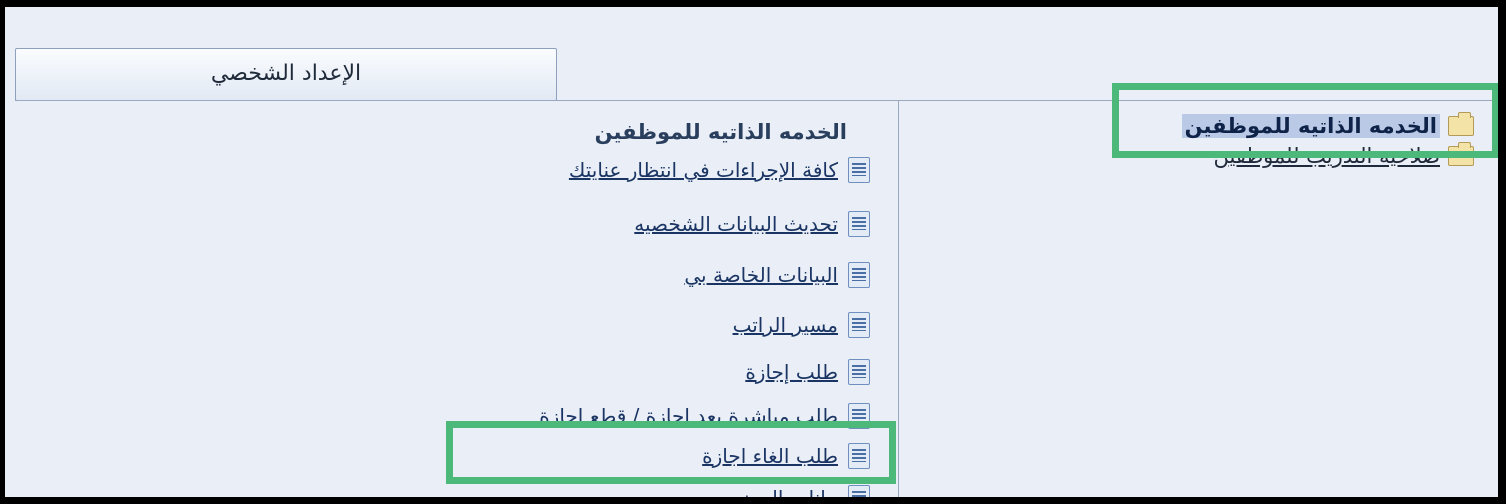 This screenshot has width=1506, height=504. I want to click on link-label: كافة الإجراءات في انتظار عنايتك, so click(703, 170).